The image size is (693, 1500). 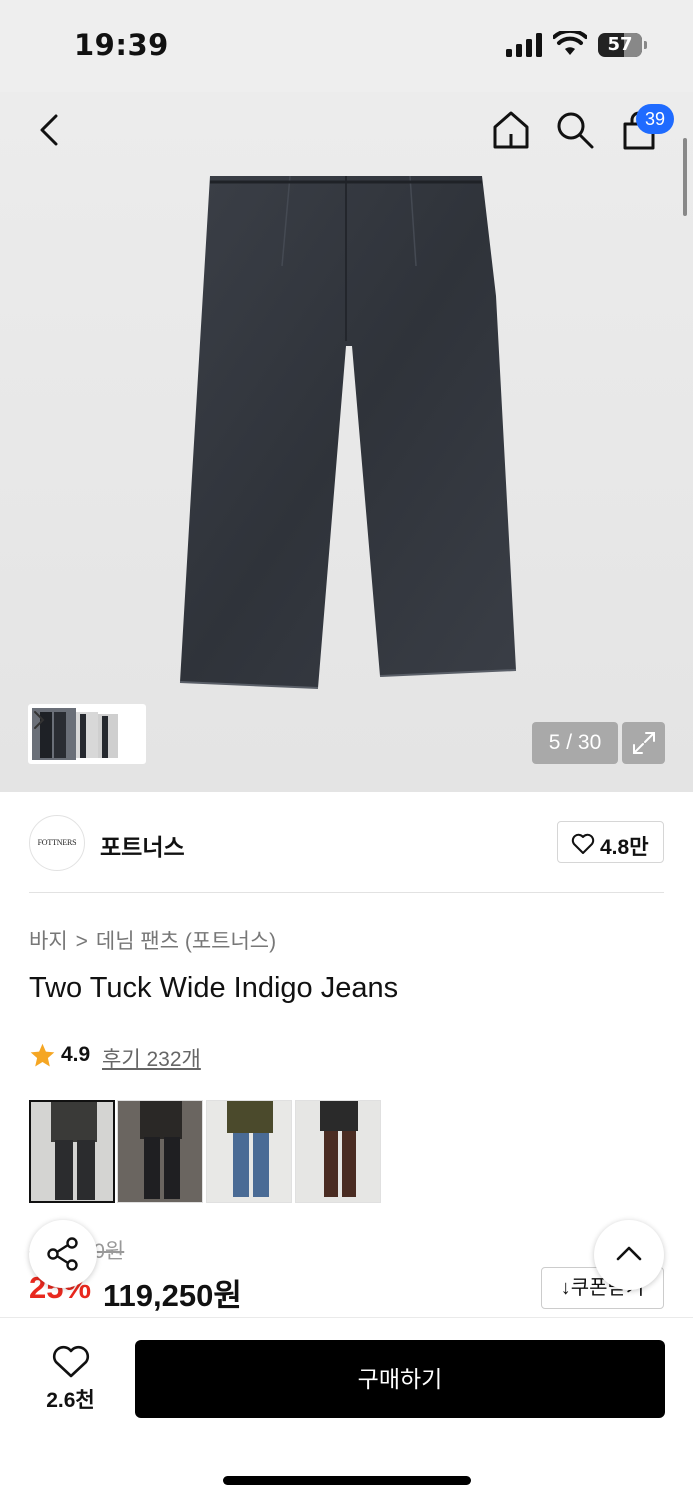 I want to click on share-icon, so click(x=62, y=1254).